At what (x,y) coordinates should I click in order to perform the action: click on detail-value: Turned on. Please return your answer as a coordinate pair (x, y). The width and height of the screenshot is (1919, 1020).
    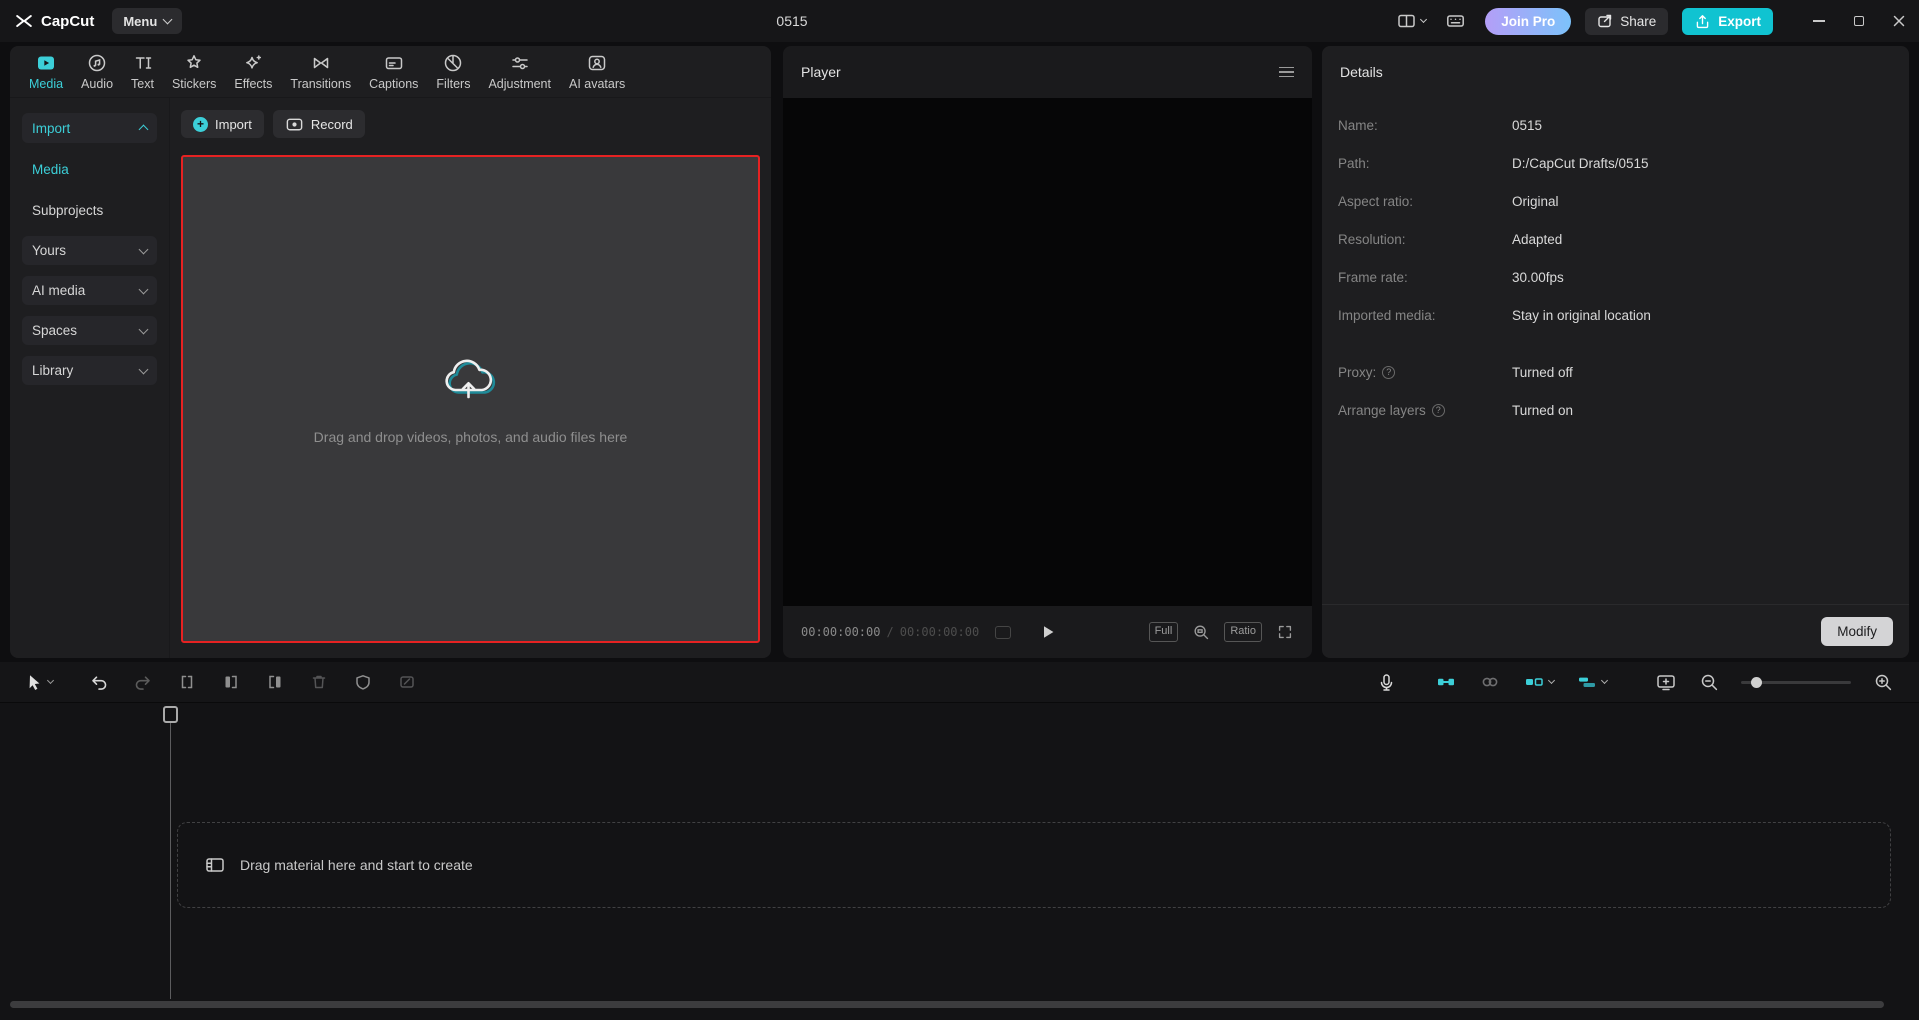
    Looking at the image, I should click on (1543, 410).